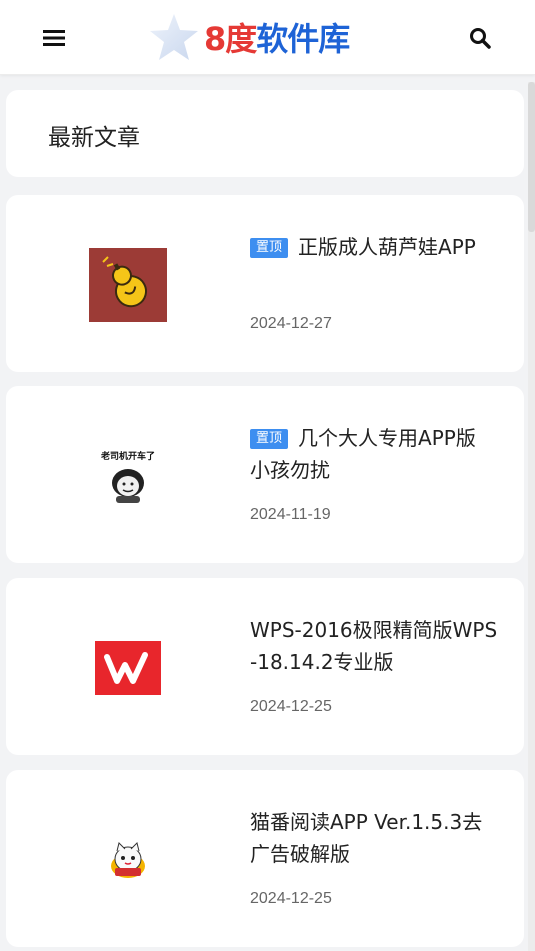 The width and height of the screenshot is (535, 951). What do you see at coordinates (215, 39) in the screenshot?
I see `logo-number: 8` at bounding box center [215, 39].